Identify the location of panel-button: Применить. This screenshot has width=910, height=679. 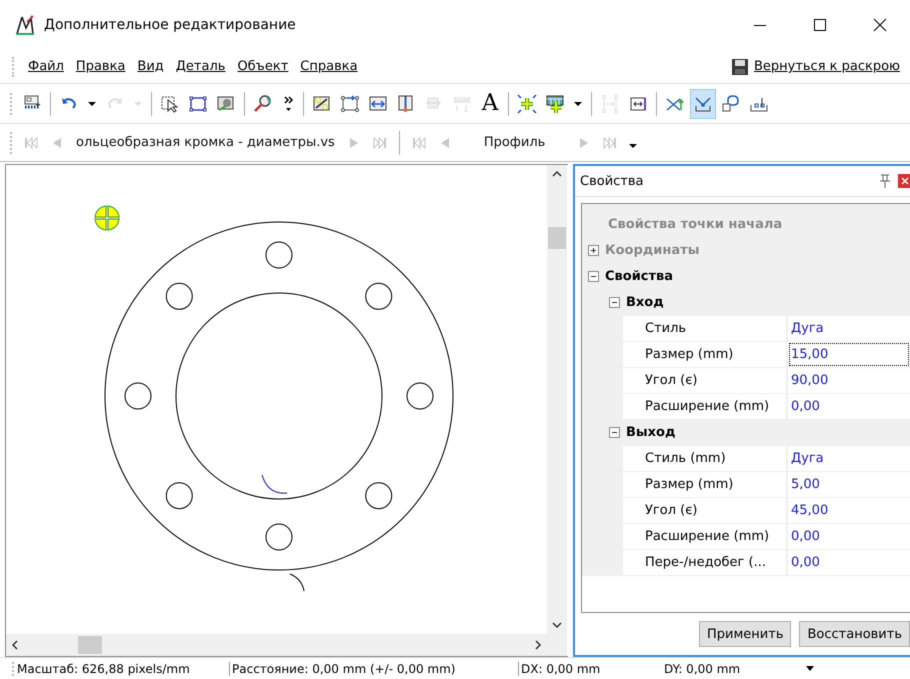
(745, 634).